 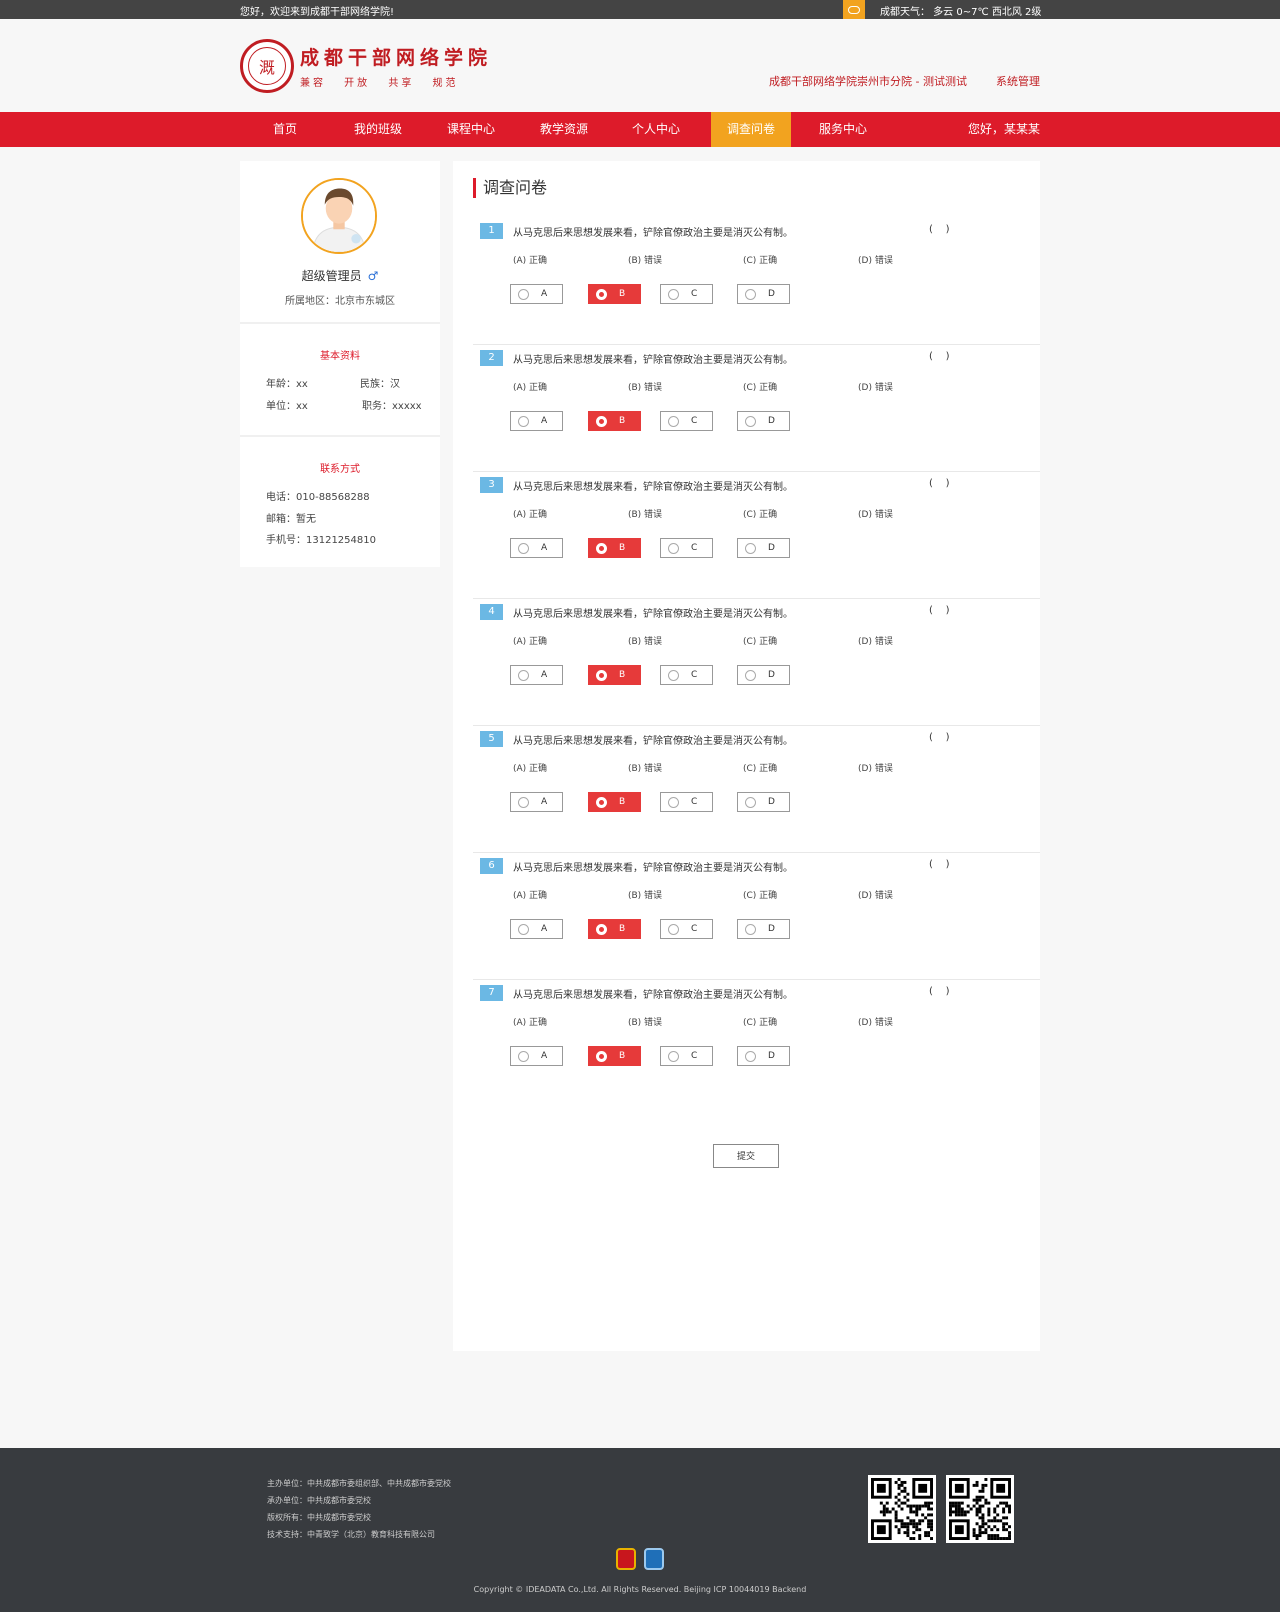 I want to click on government-badge-icon, so click(x=654, y=1559).